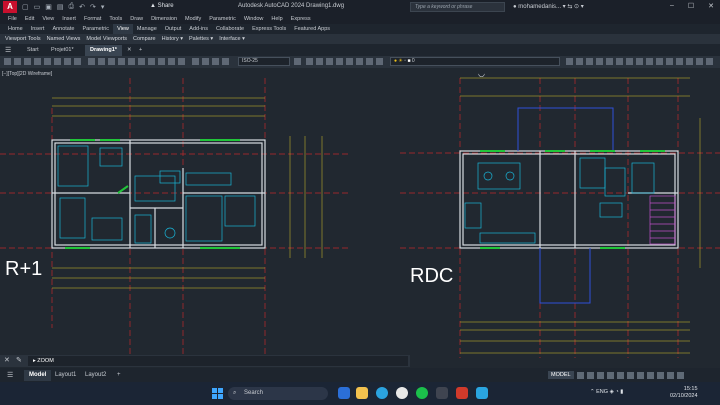 The width and height of the screenshot is (720, 405). I want to click on chrome-icon, so click(402, 393).